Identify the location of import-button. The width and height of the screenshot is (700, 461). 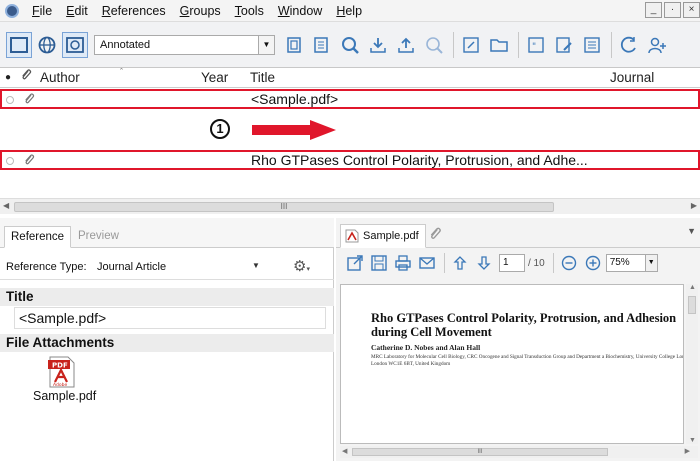
(378, 45).